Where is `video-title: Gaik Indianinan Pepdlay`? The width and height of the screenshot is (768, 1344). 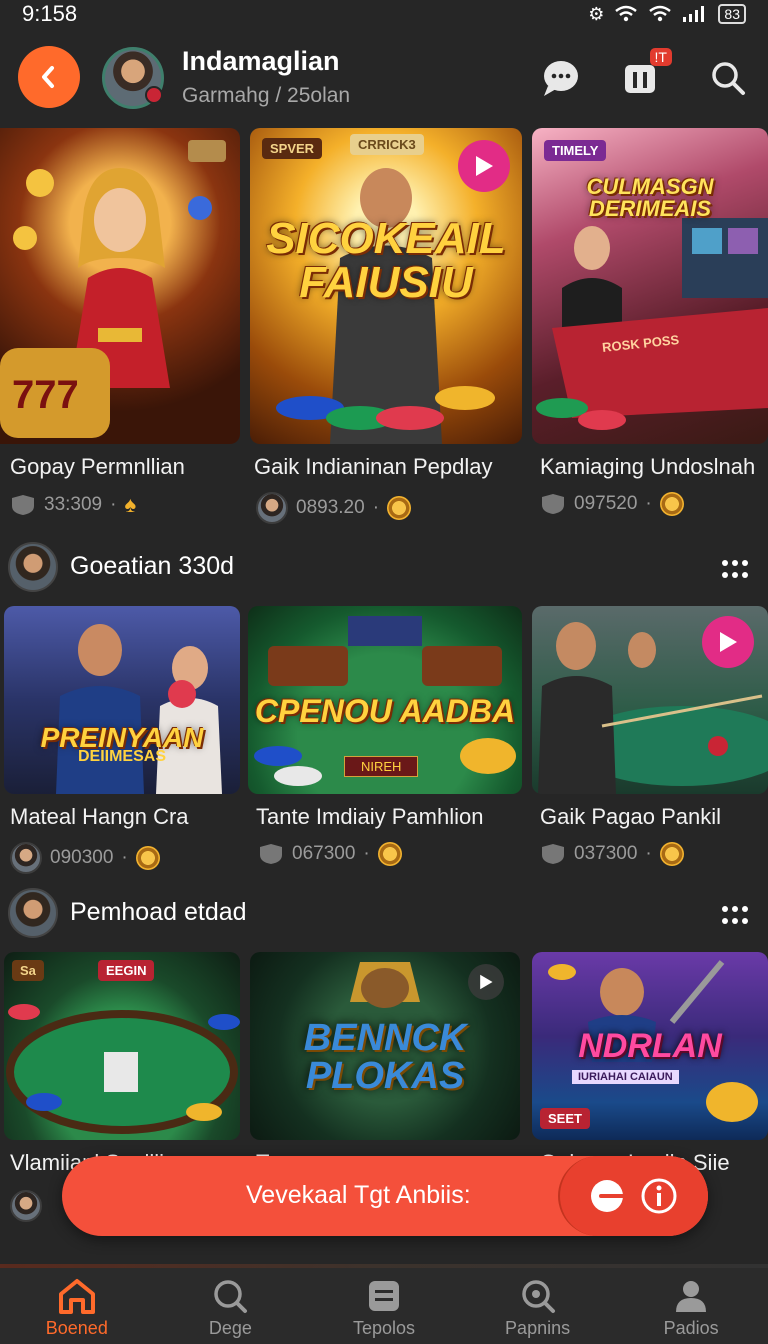
video-title: Gaik Indianinan Pepdlay is located at coordinates (386, 467).